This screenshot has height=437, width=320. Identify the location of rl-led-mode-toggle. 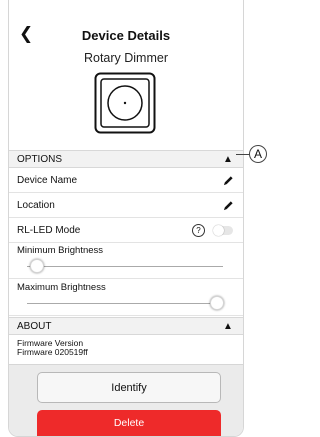
(223, 230).